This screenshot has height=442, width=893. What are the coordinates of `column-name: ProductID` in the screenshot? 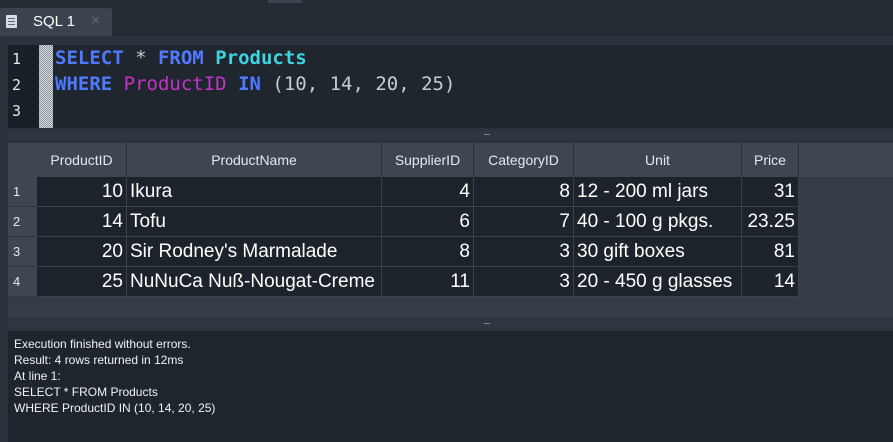 It's located at (175, 84).